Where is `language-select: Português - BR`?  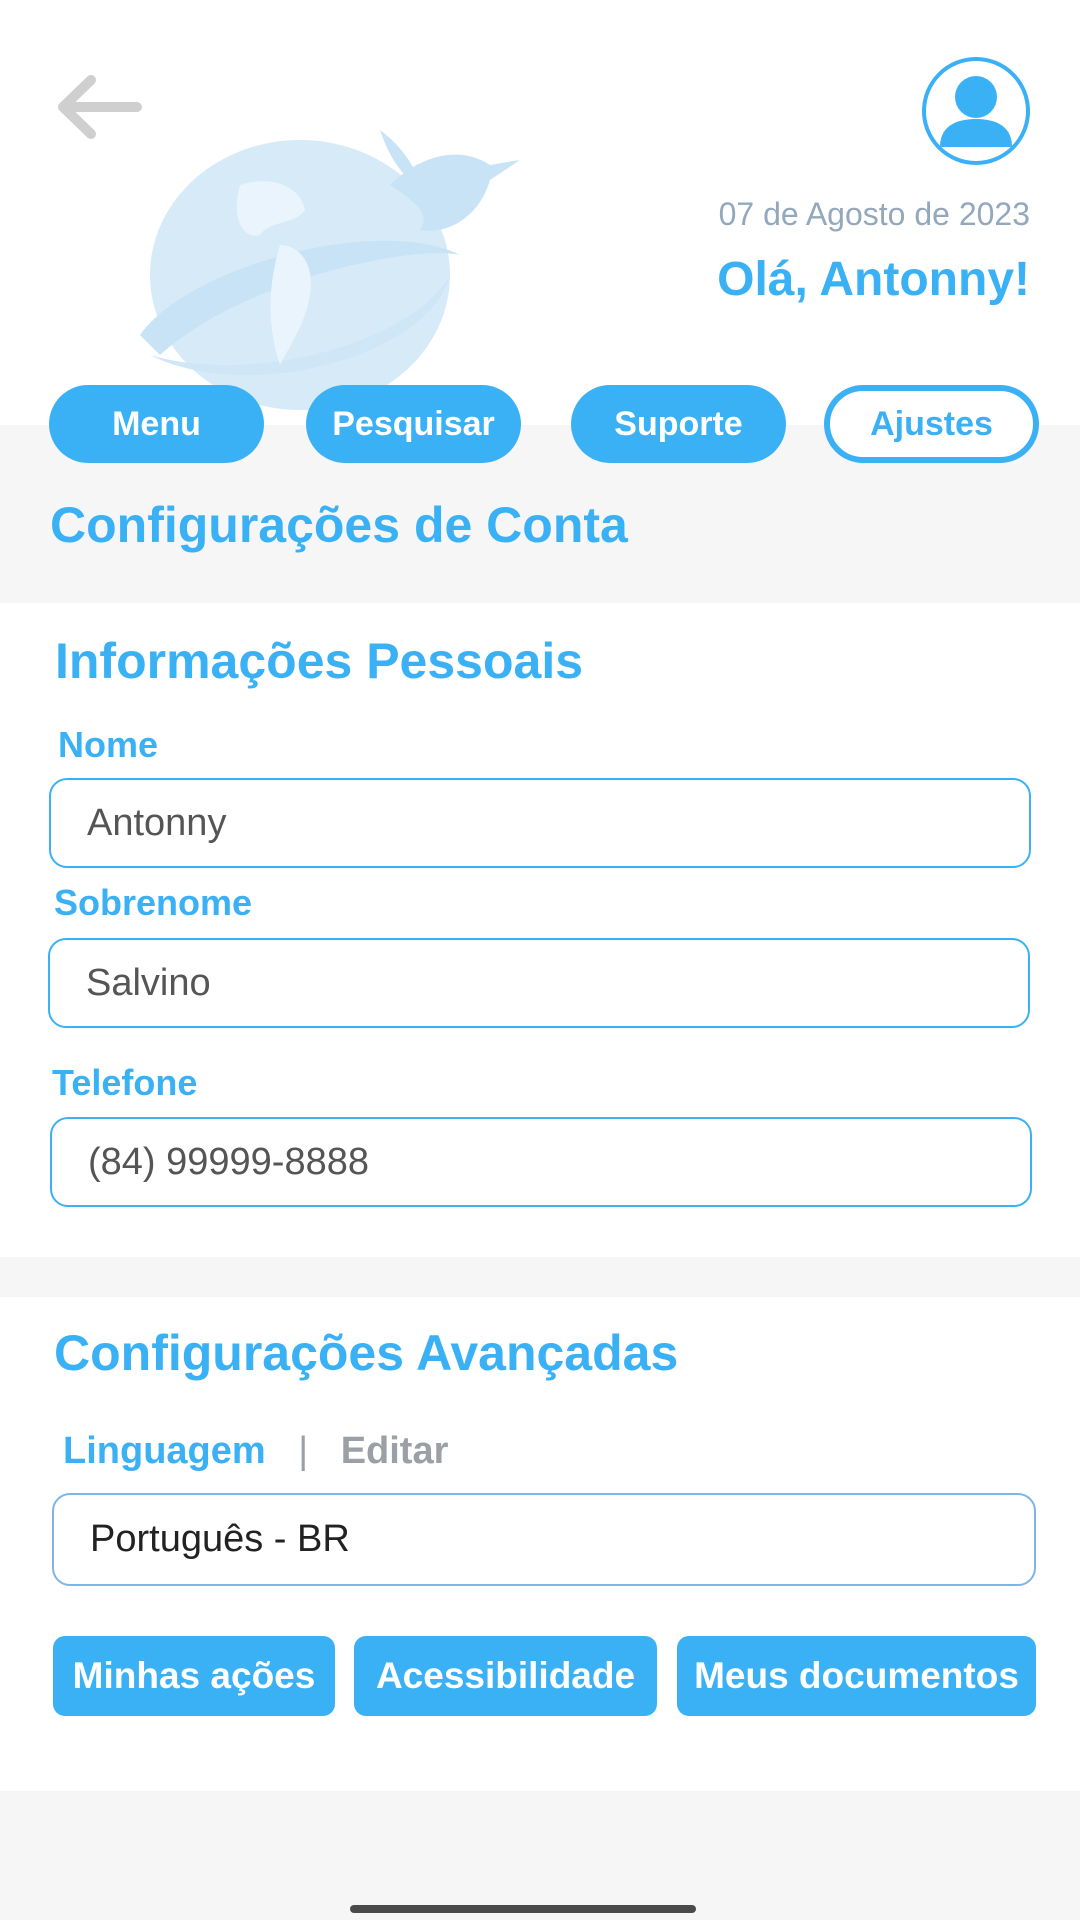 language-select: Português - BR is located at coordinates (544, 1539).